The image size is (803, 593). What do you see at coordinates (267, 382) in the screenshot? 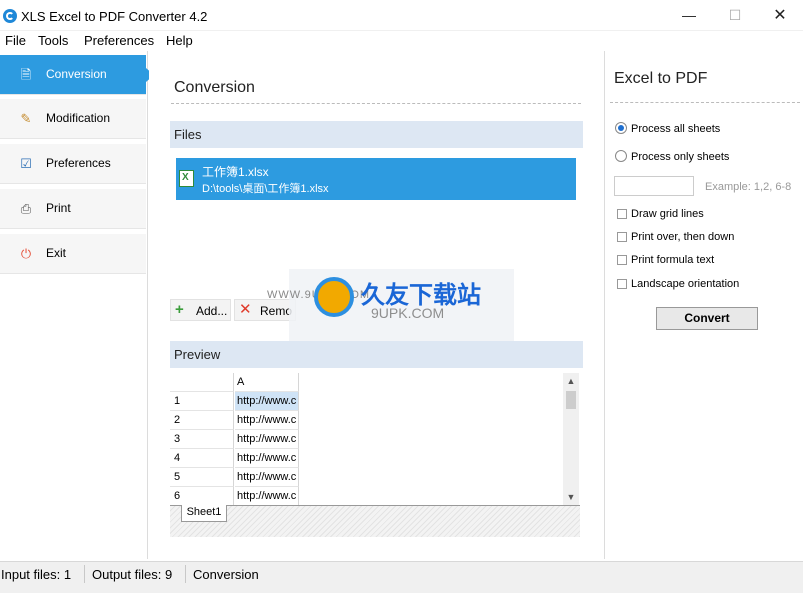
I see `column-header-a: A` at bounding box center [267, 382].